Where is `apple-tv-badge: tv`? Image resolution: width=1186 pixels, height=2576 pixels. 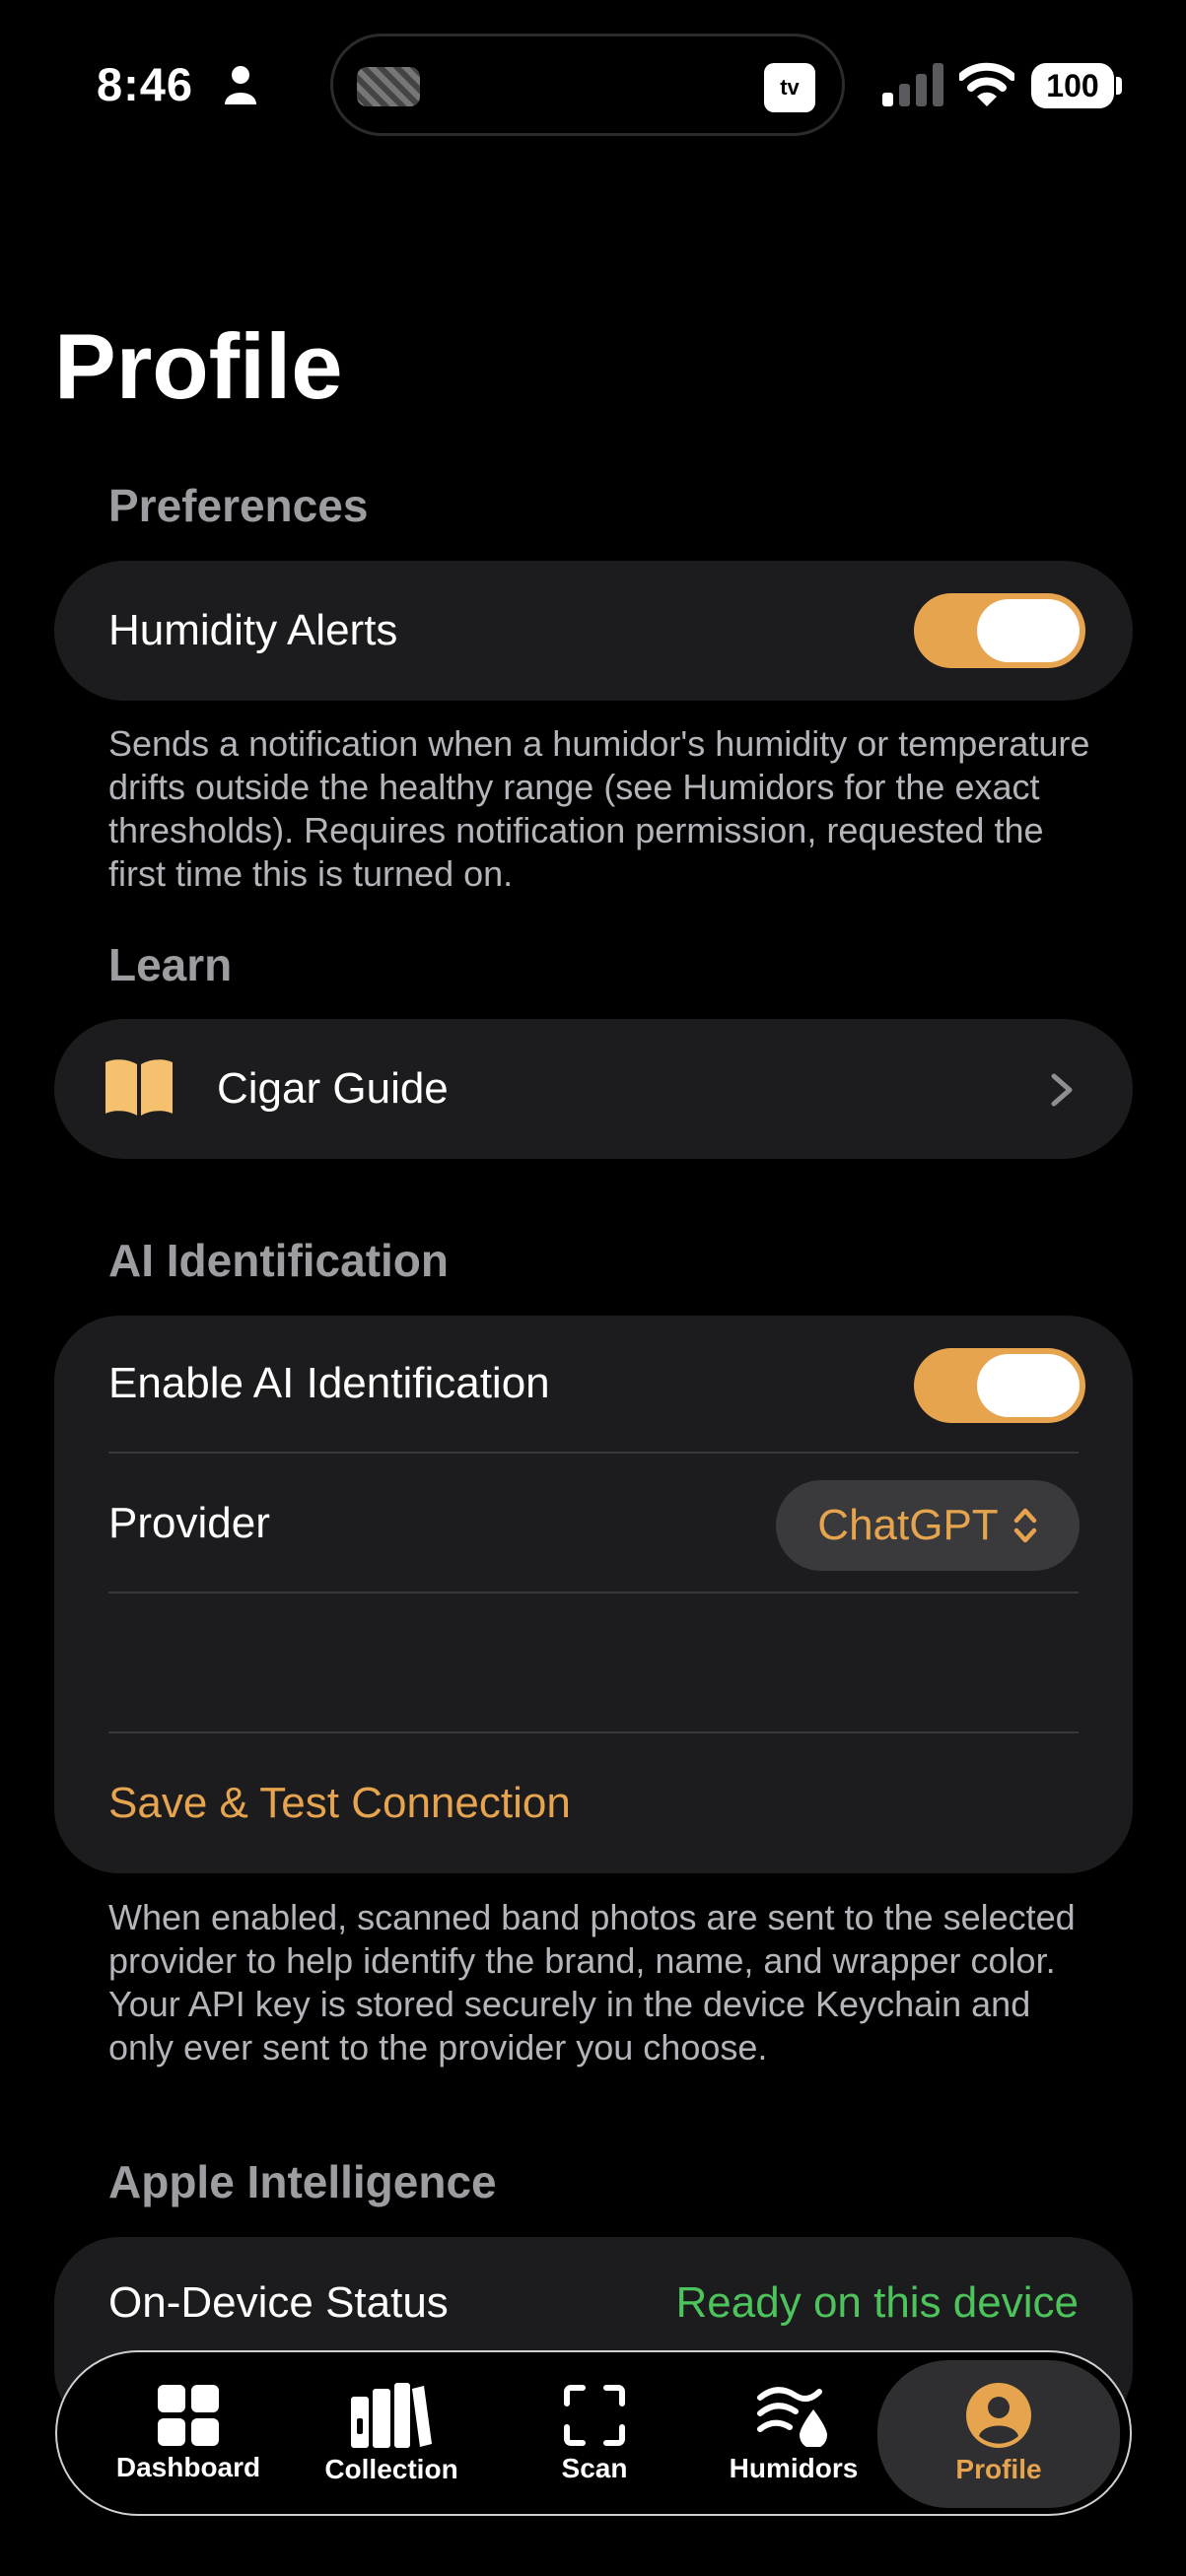 apple-tv-badge: tv is located at coordinates (789, 87).